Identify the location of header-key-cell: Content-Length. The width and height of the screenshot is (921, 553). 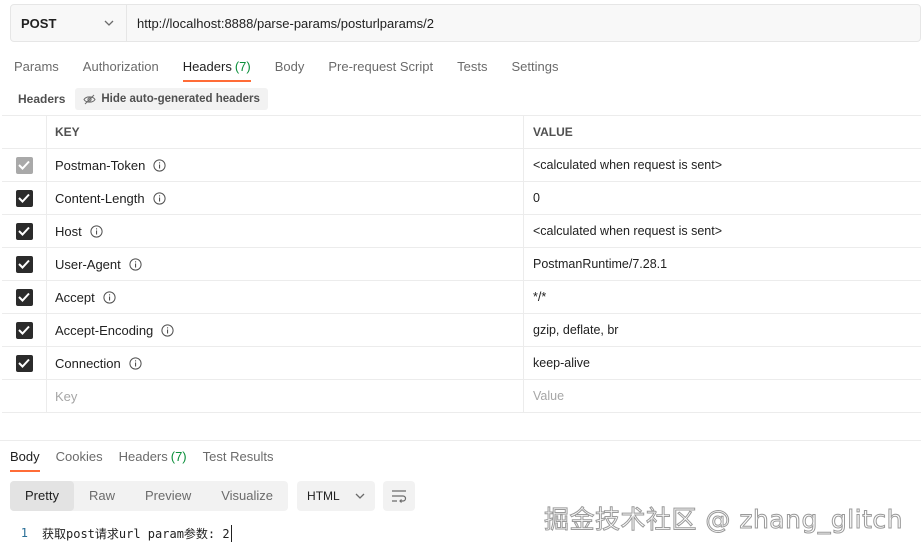
(285, 198).